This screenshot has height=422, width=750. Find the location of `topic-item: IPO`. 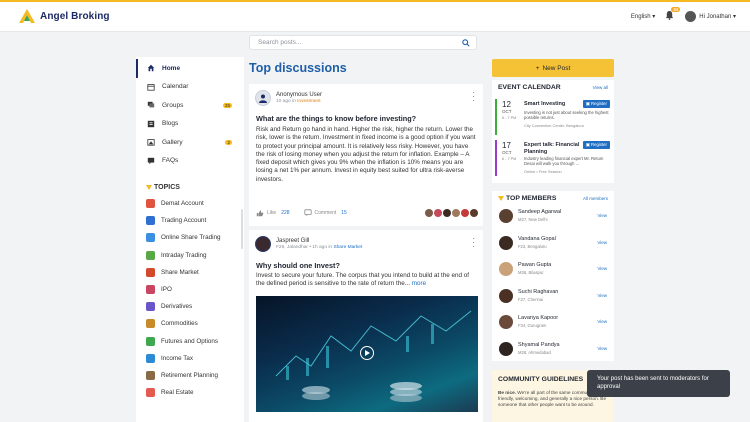

topic-item: IPO is located at coordinates (190, 289).